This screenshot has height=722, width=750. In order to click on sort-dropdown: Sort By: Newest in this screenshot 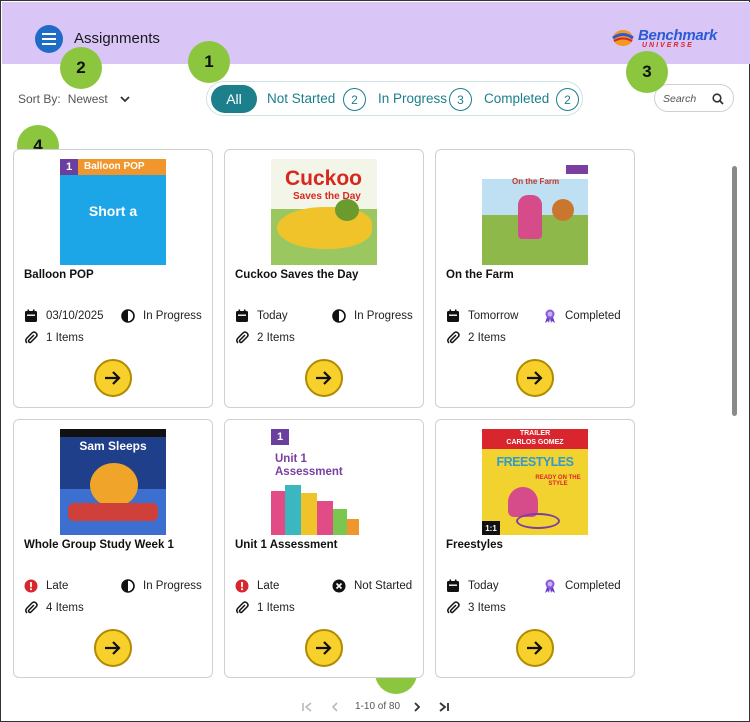, I will do `click(74, 99)`.